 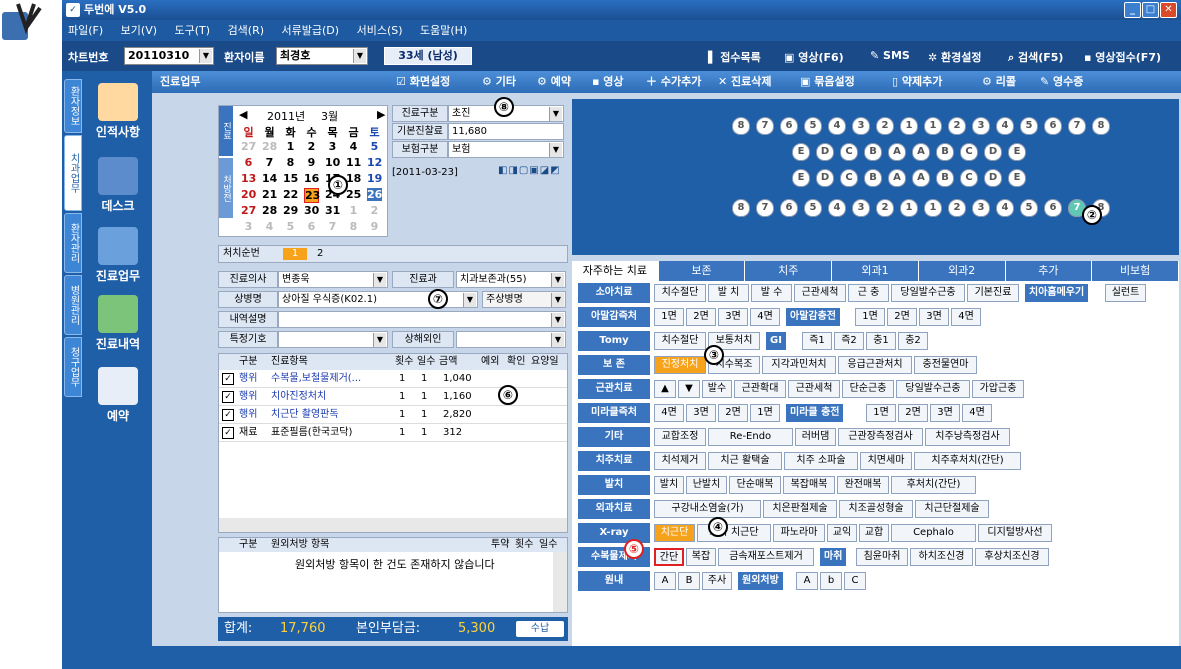 What do you see at coordinates (933, 533) in the screenshot?
I see `treatment-button: Cephalo` at bounding box center [933, 533].